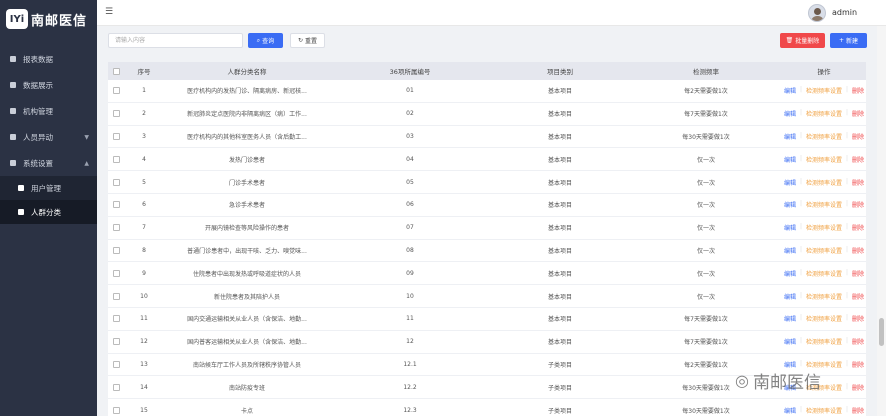 The height and width of the screenshot is (416, 886). I want to click on cell-code: 11, so click(410, 319).